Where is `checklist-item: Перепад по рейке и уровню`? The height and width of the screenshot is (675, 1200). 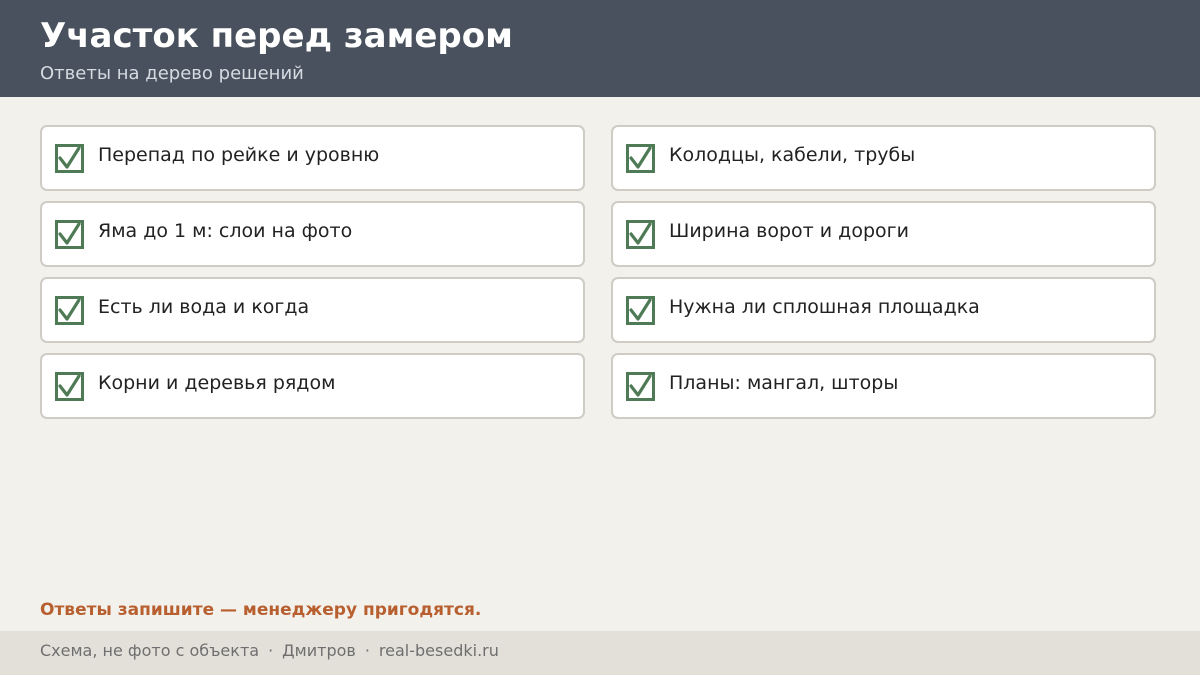
checklist-item: Перепад по рейке и уровню is located at coordinates (312, 158).